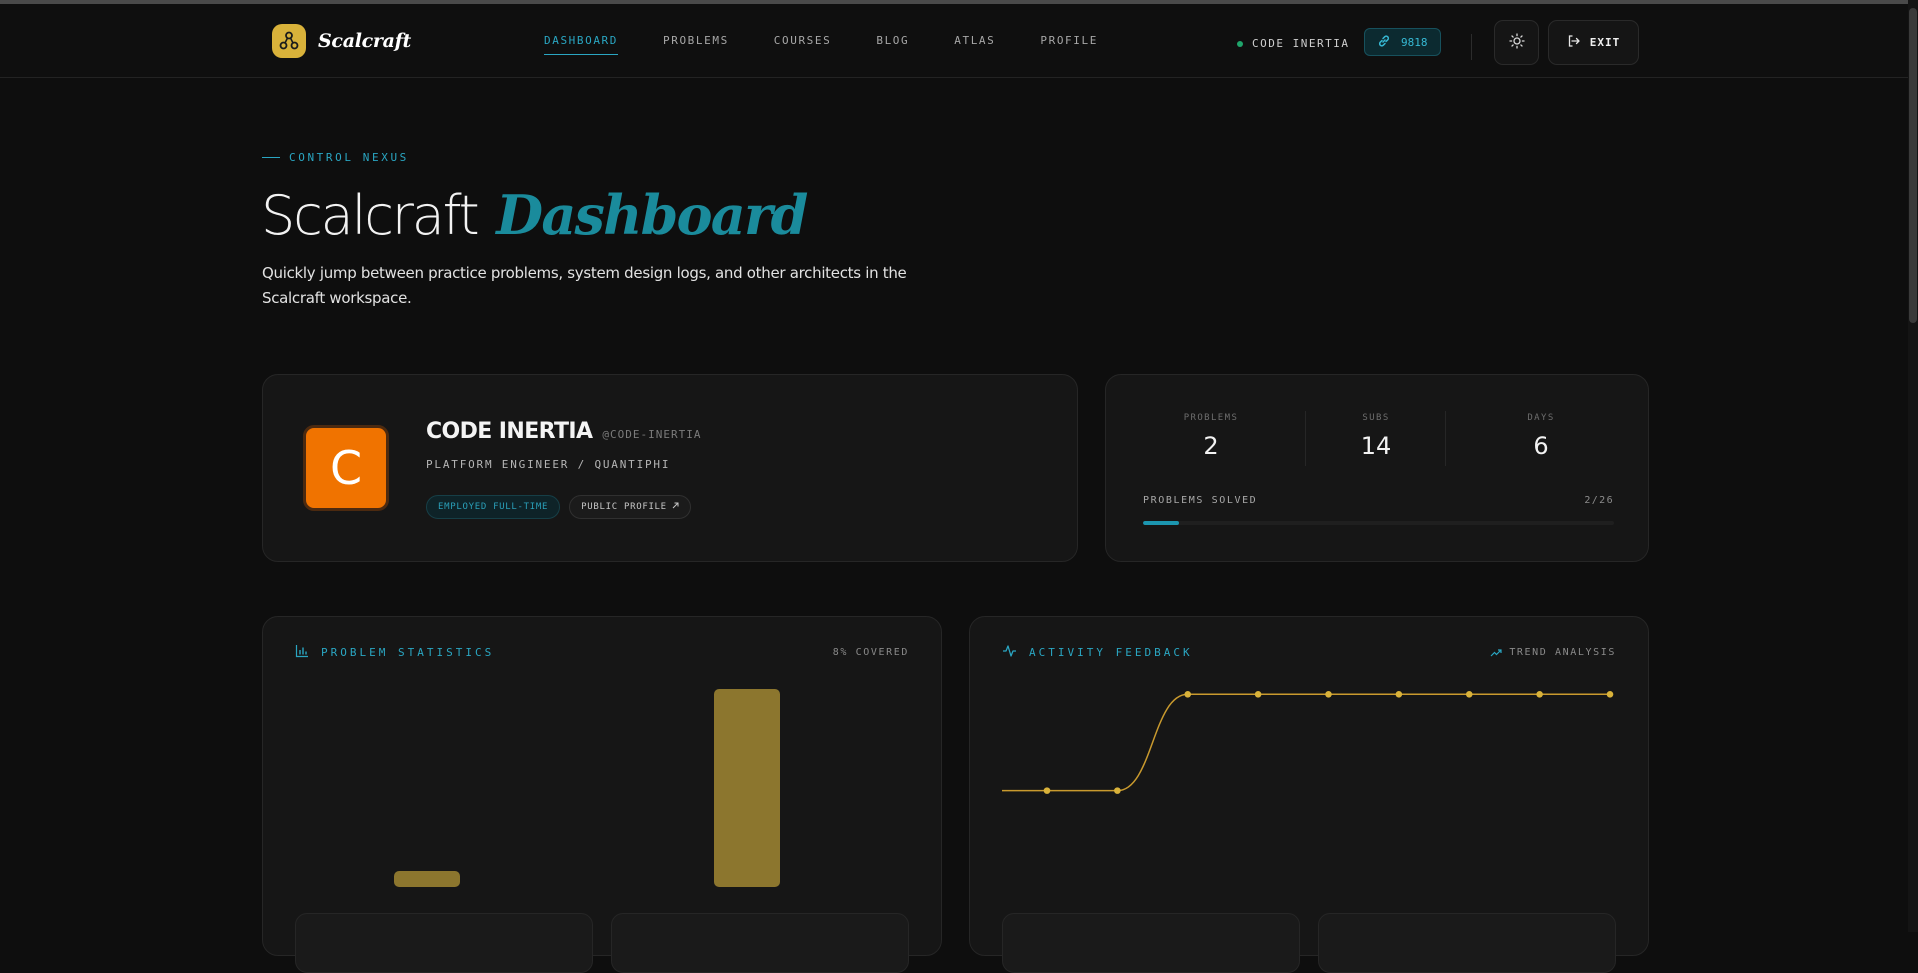 The height and width of the screenshot is (973, 1918). What do you see at coordinates (1384, 42) in the screenshot?
I see `link-chain-icon` at bounding box center [1384, 42].